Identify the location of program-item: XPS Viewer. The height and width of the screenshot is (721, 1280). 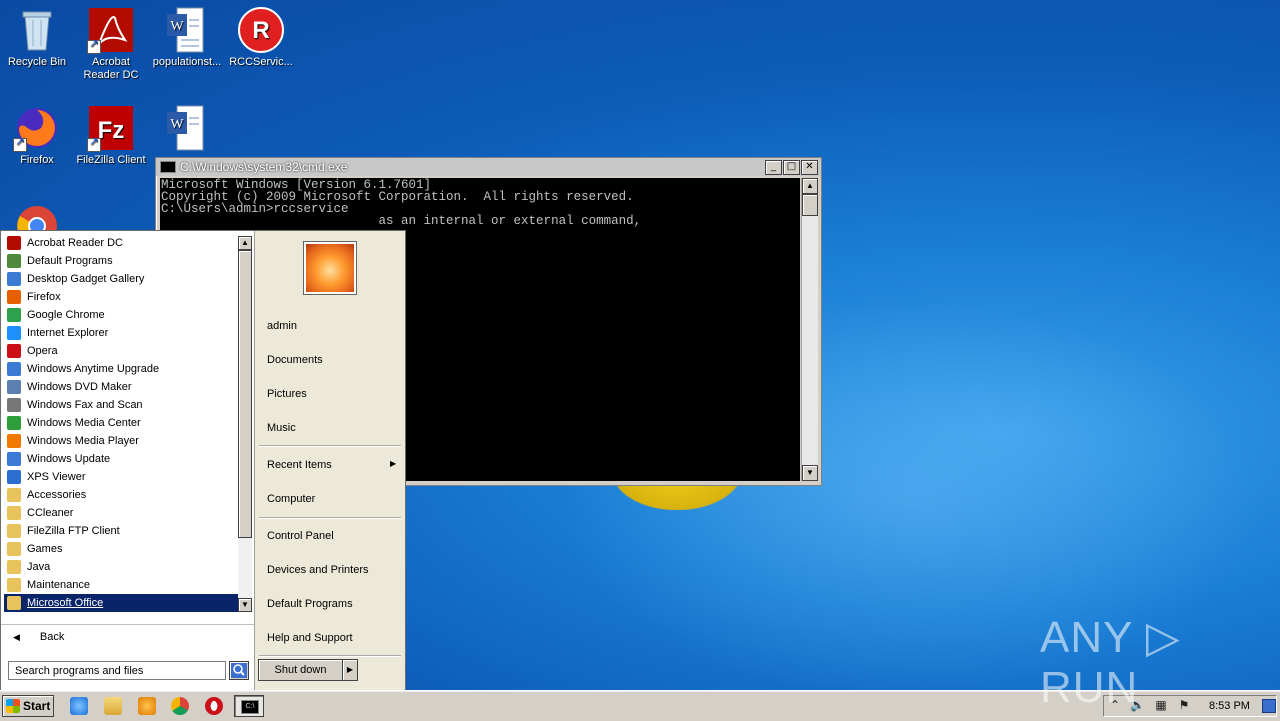
(121, 477).